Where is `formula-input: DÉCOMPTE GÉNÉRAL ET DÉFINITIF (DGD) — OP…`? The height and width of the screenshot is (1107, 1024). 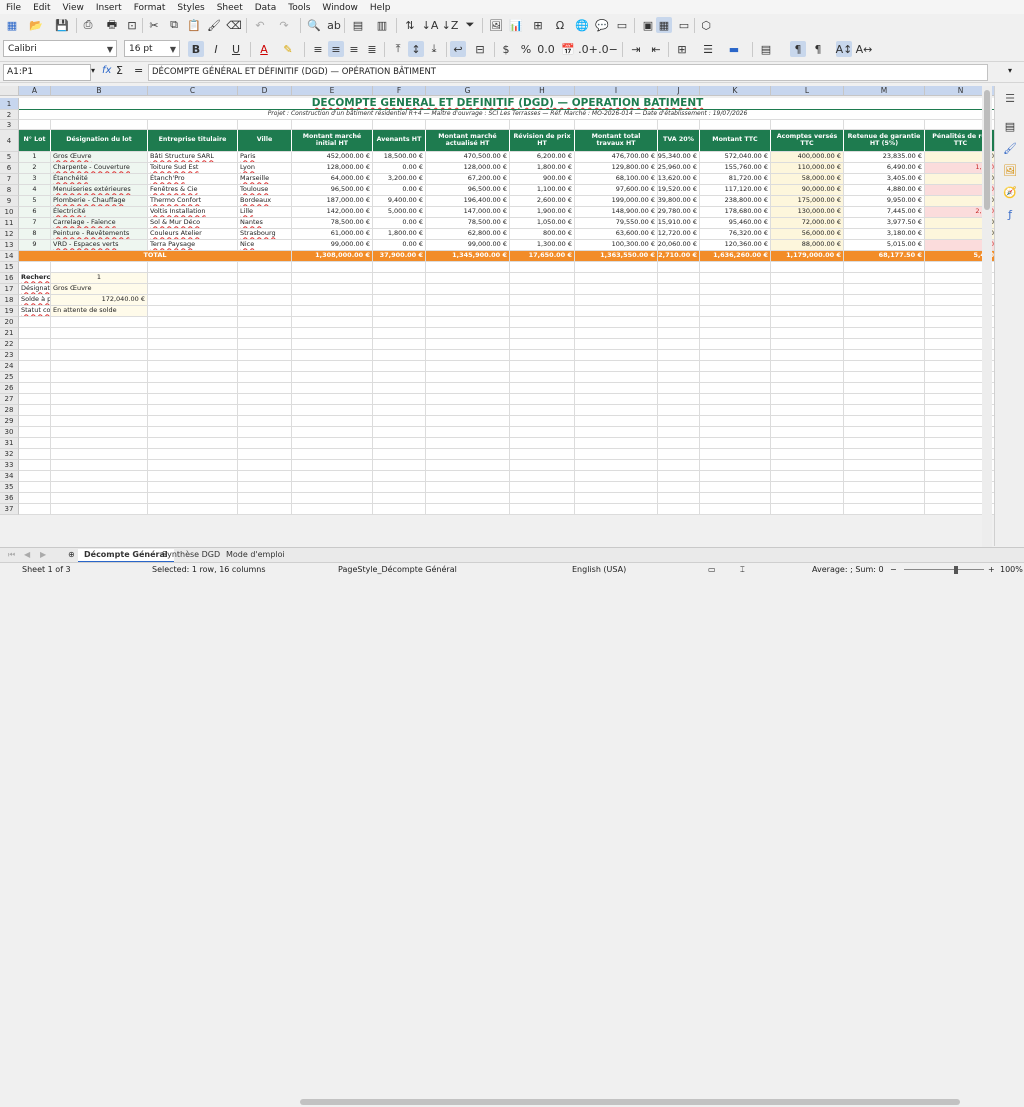 formula-input: DÉCOMPTE GÉNÉRAL ET DÉFINITIF (DGD) — OP… is located at coordinates (568, 72).